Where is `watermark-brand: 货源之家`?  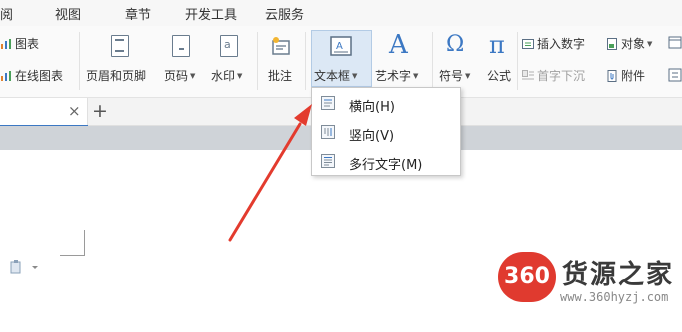
watermark-brand: 货源之家 is located at coordinates (618, 275).